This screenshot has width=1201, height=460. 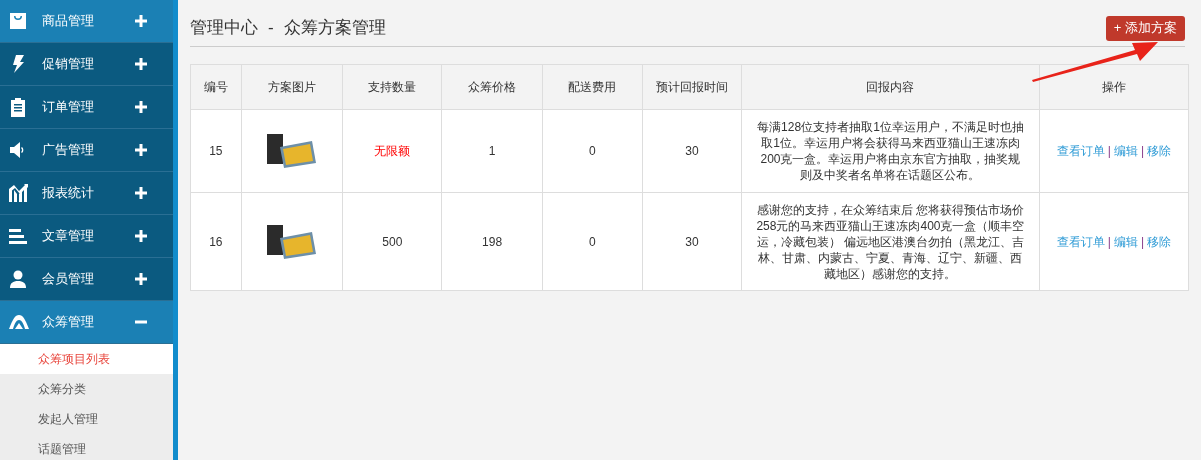 What do you see at coordinates (86, 359) in the screenshot?
I see `submenu-item: 众筹项目列表` at bounding box center [86, 359].